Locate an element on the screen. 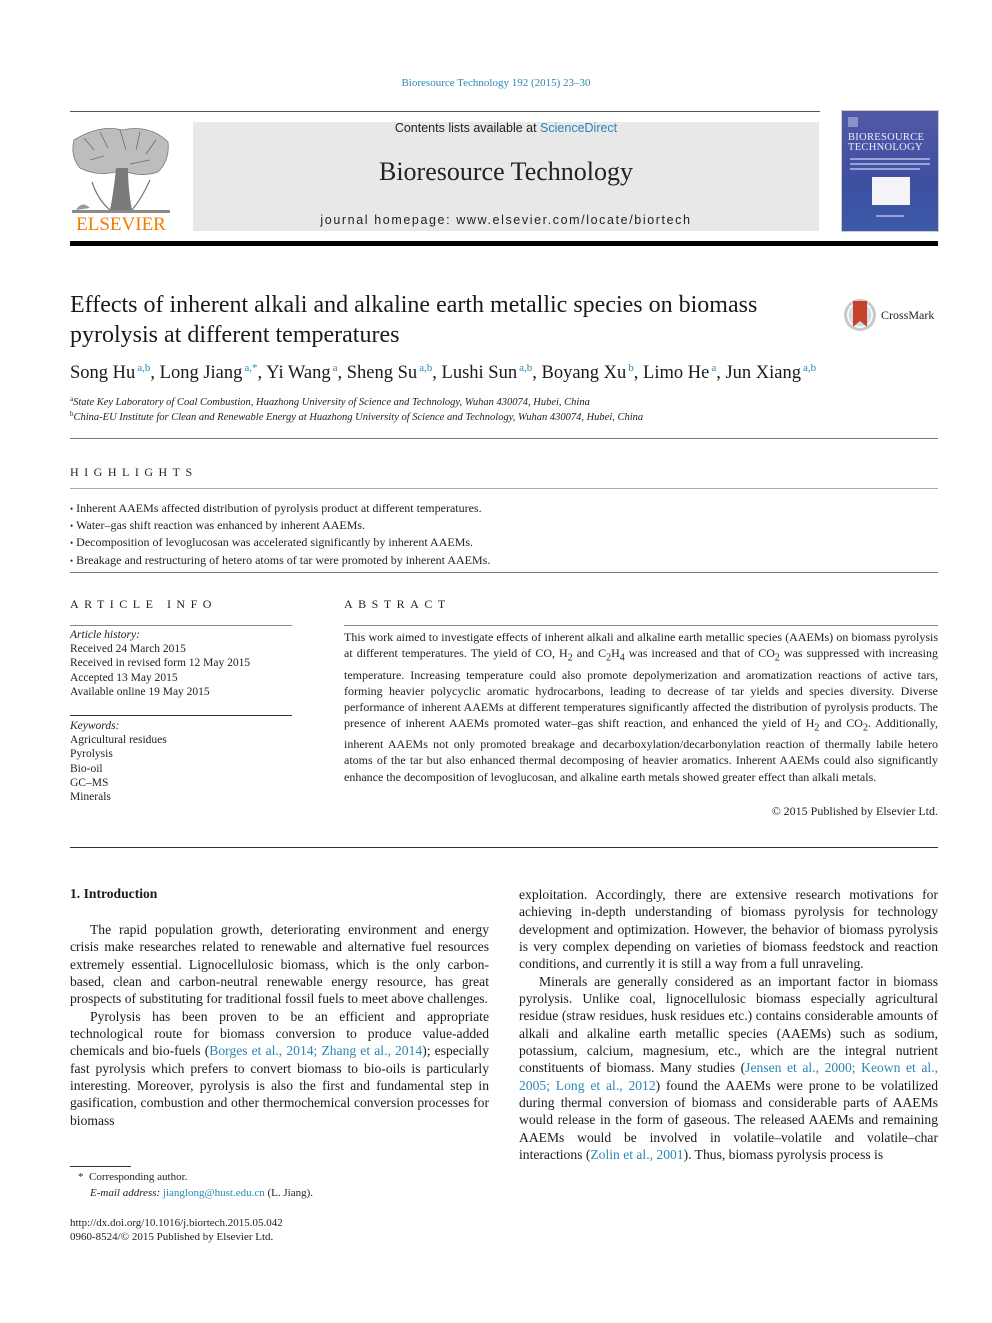 The width and height of the screenshot is (992, 1323). corresponding-author-note: * Corresponding author. is located at coordinates (133, 1177).